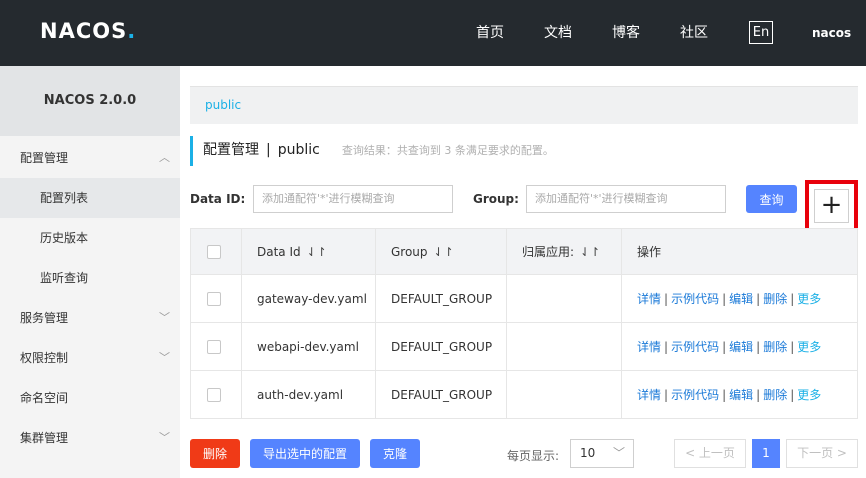  Describe the element at coordinates (90, 358) in the screenshot. I see `sidebar-item-access-control: 权限控制 ﹀` at that location.